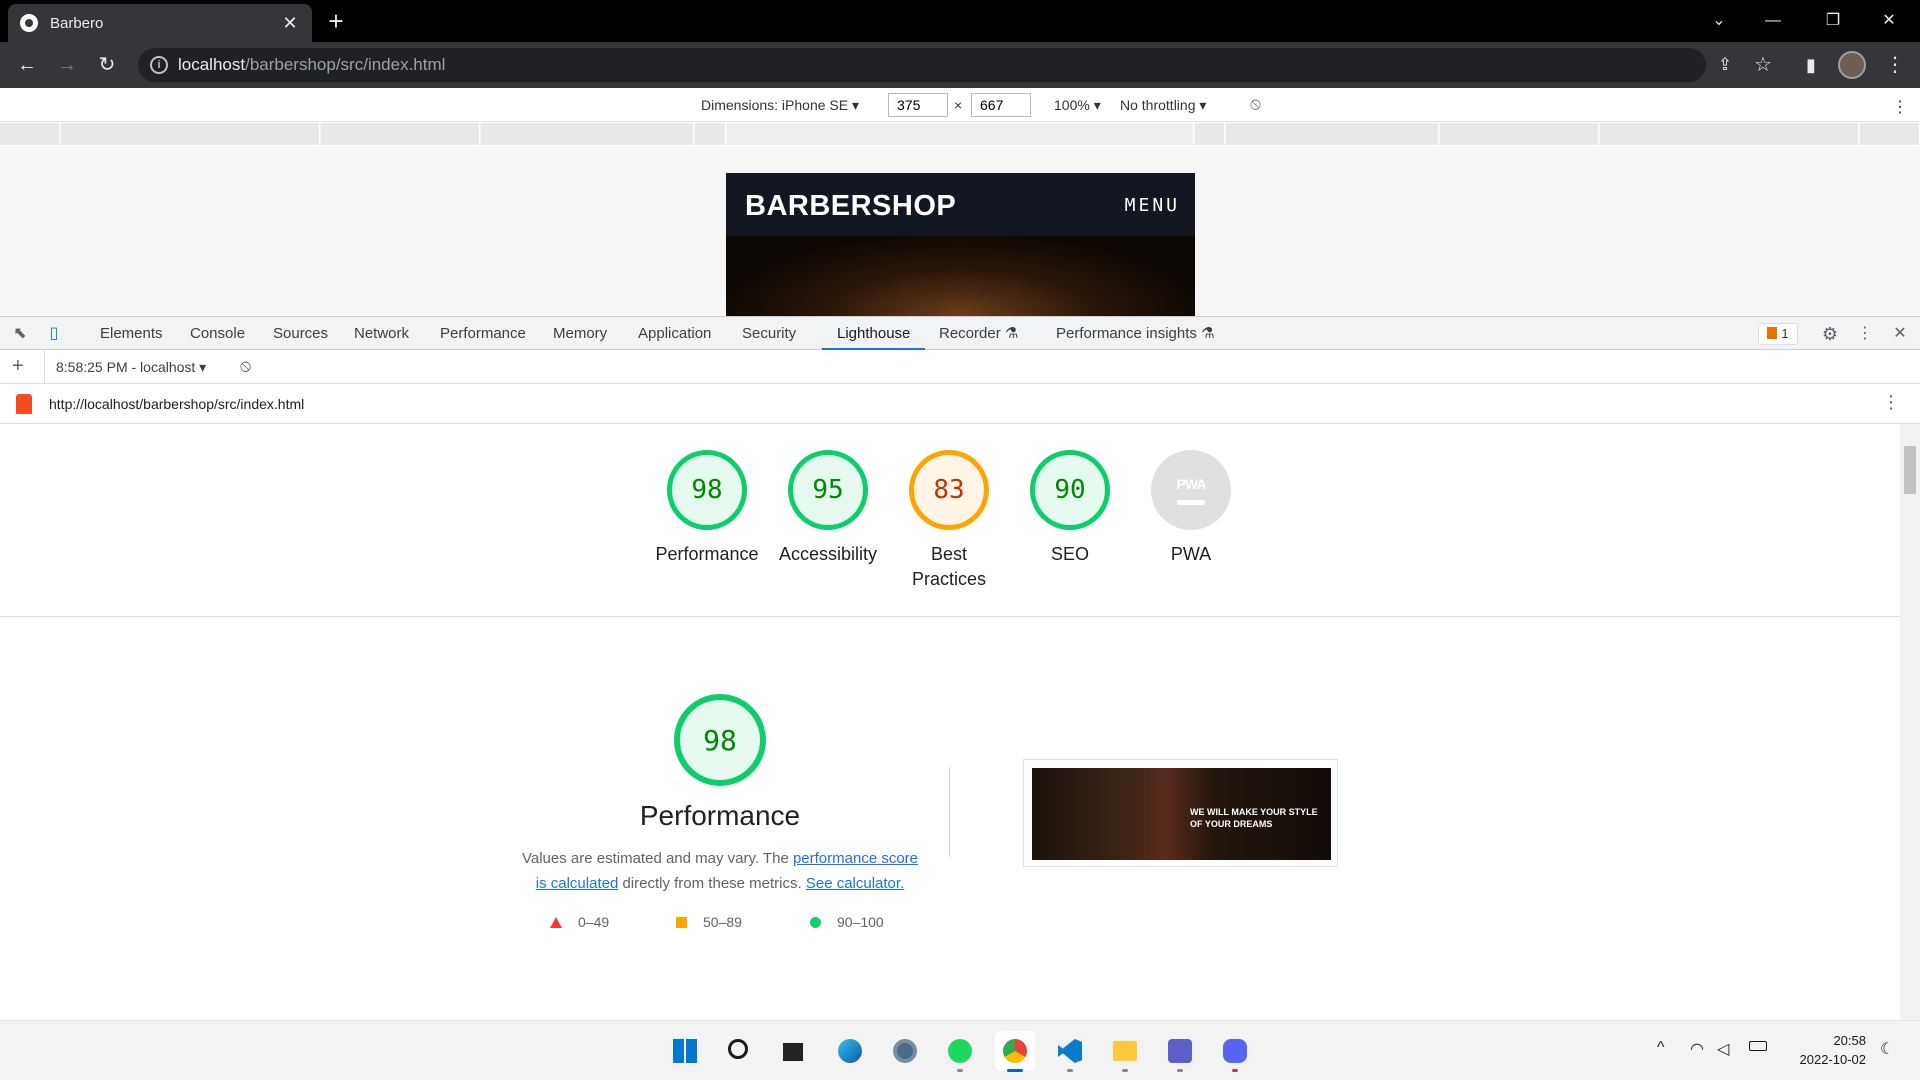 The width and height of the screenshot is (1920, 1080). What do you see at coordinates (27, 65) in the screenshot?
I see `back-icon: ←` at bounding box center [27, 65].